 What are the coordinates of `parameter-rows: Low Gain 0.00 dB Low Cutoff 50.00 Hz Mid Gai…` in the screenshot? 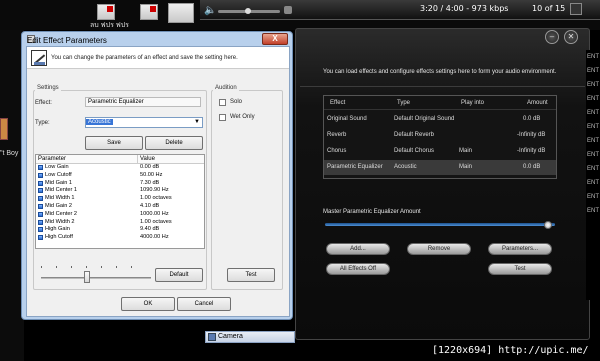 It's located at (120, 203).